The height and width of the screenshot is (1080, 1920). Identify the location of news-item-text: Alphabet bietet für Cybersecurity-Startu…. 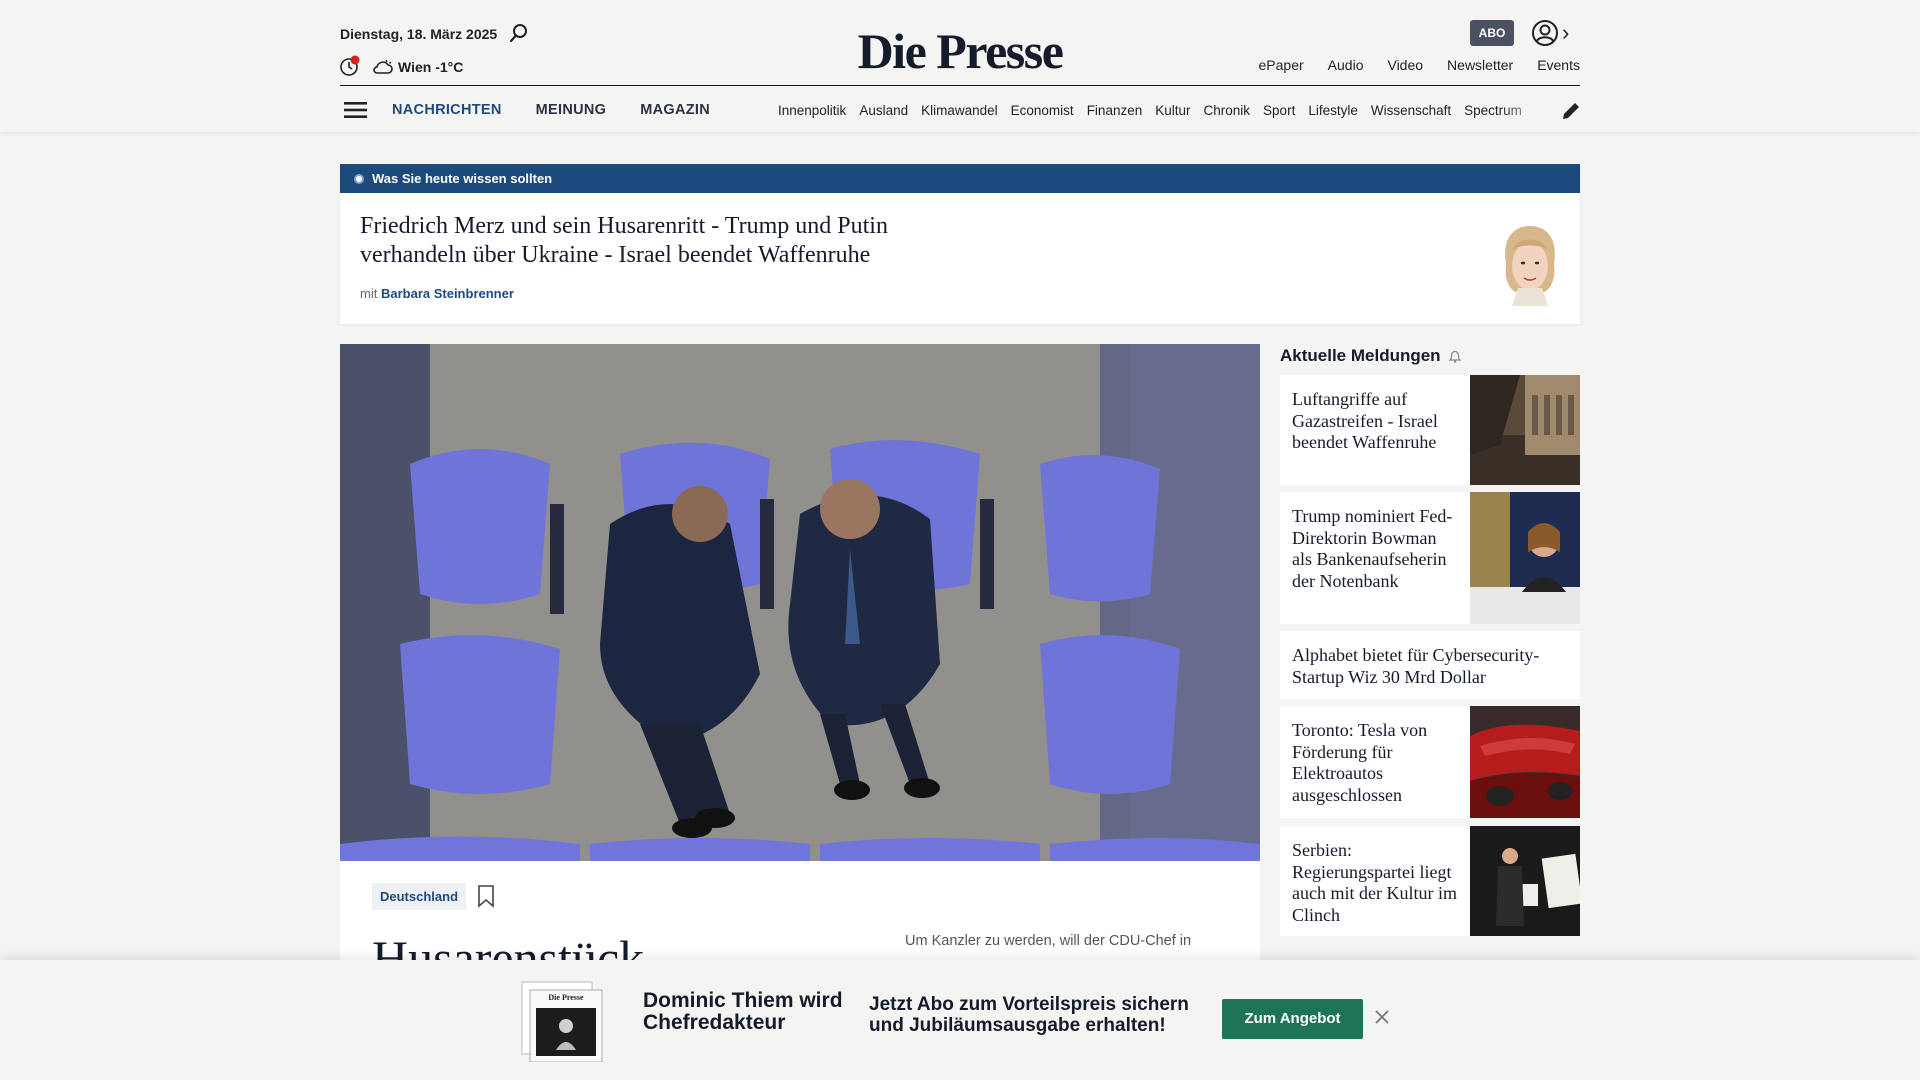
(1433, 666).